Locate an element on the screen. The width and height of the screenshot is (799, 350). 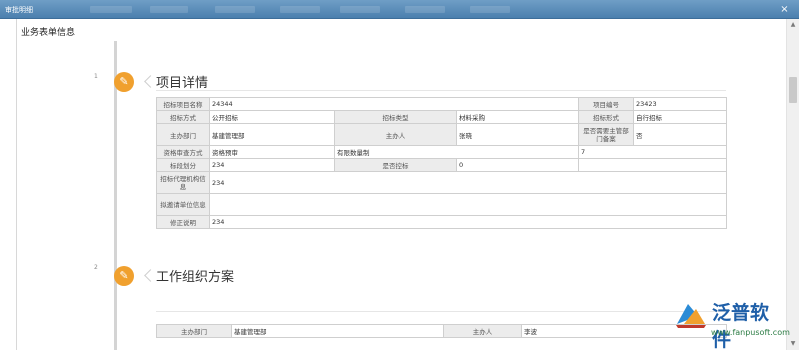
close-icon: × is located at coordinates (784, 9).